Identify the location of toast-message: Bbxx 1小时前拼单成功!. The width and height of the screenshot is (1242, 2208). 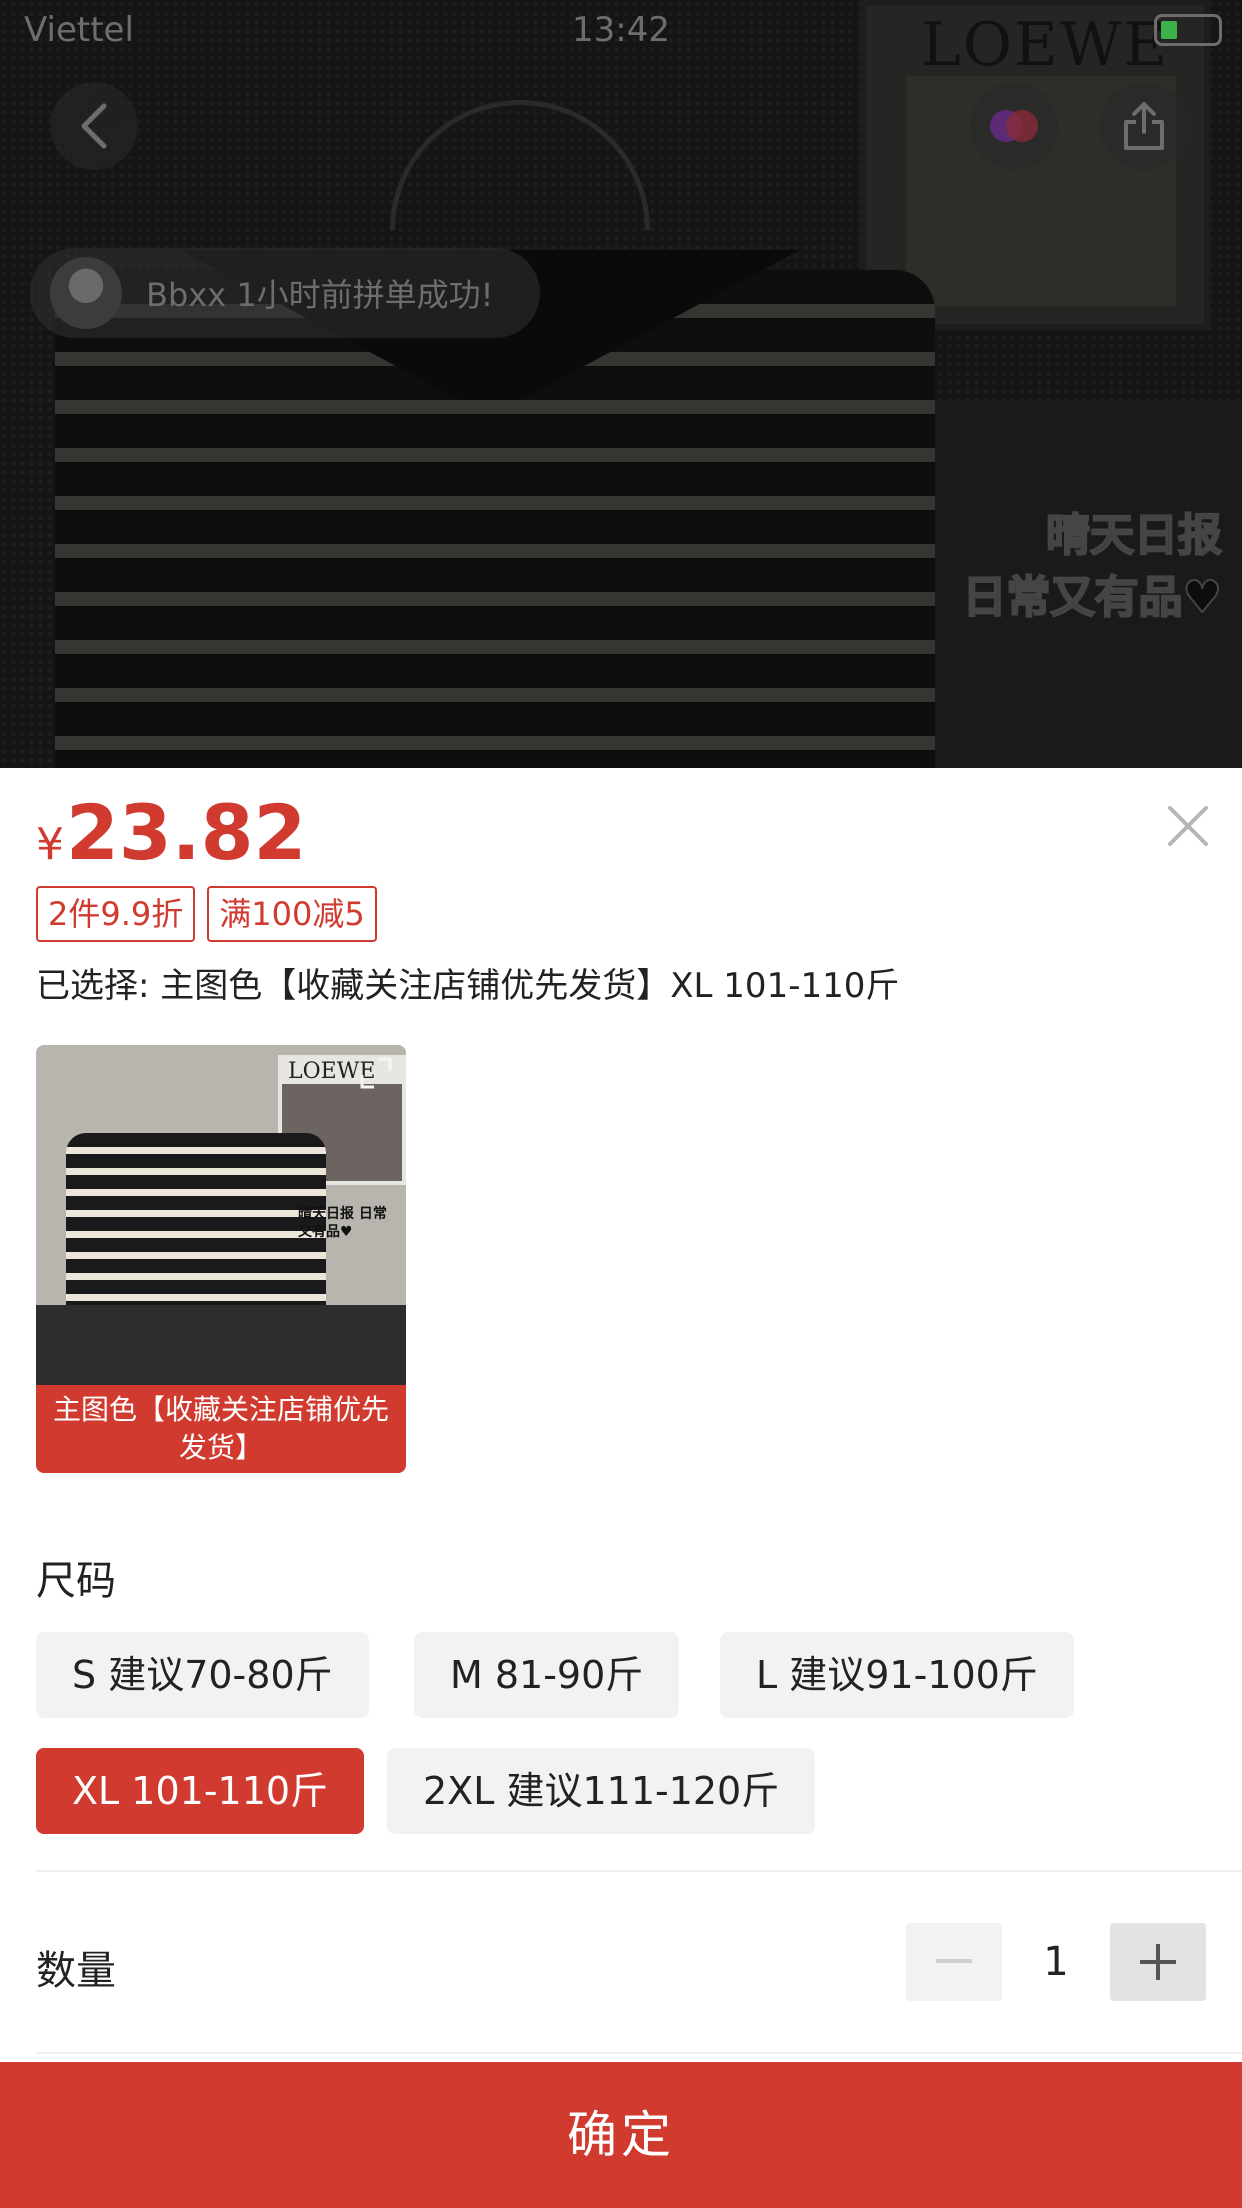
(320, 295).